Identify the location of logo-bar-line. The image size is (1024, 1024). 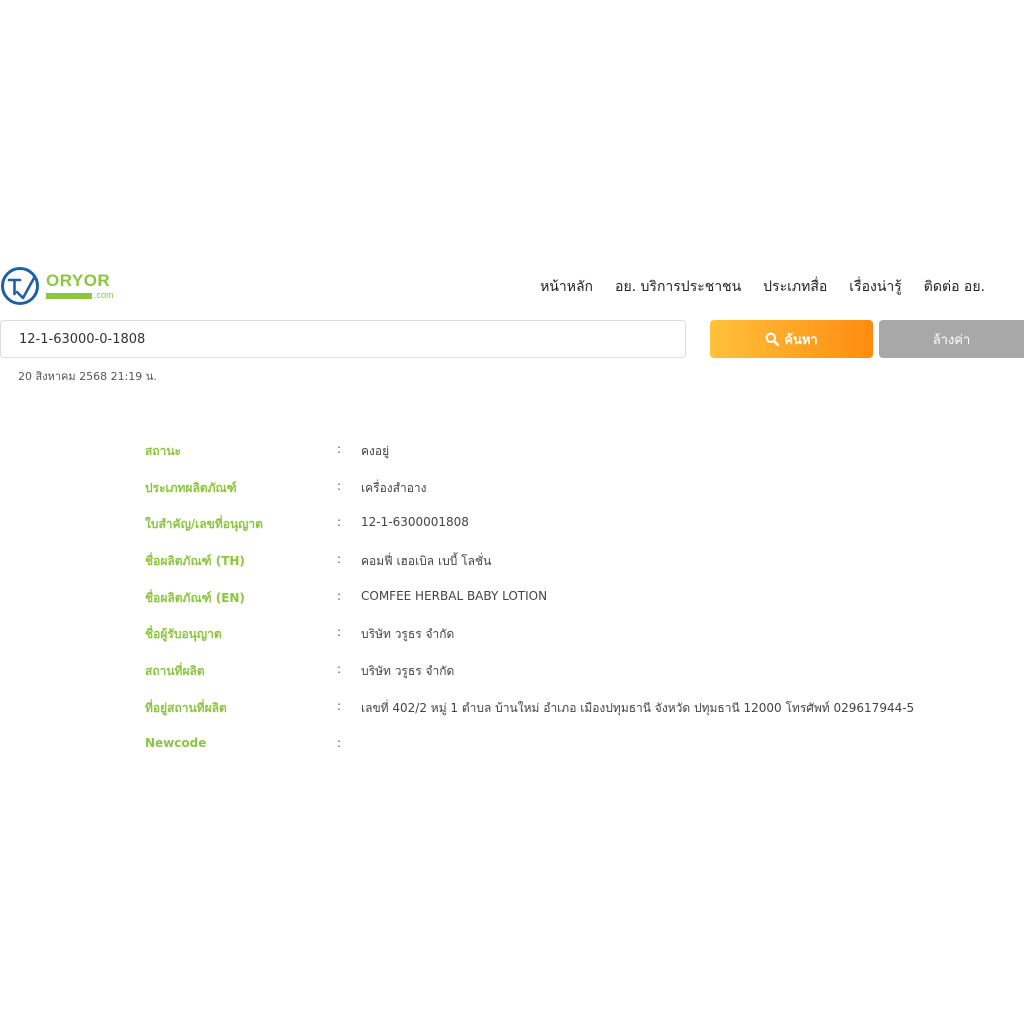
(69, 295).